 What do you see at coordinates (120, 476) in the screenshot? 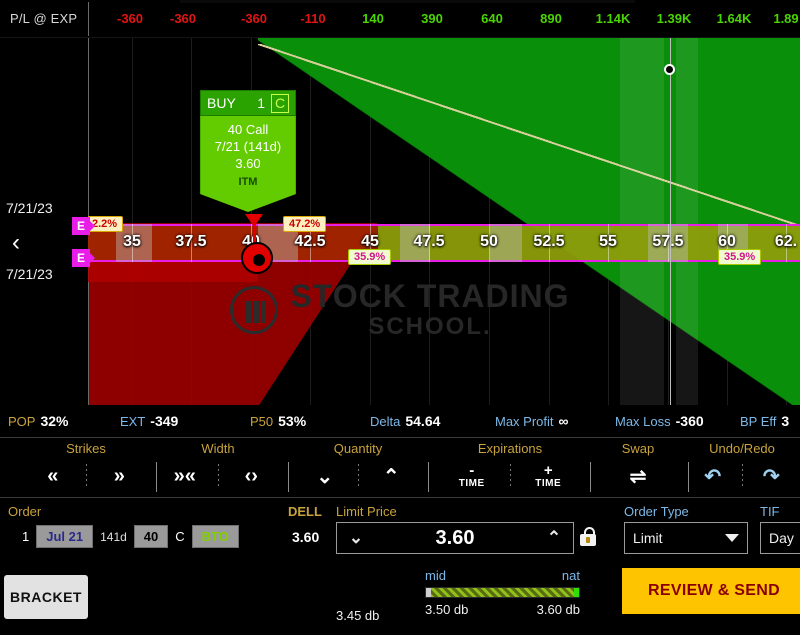
I see `strikes-up-button: »` at bounding box center [120, 476].